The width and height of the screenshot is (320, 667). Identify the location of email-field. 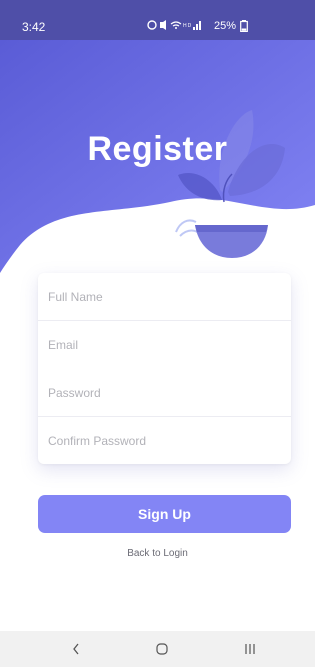
(164, 345).